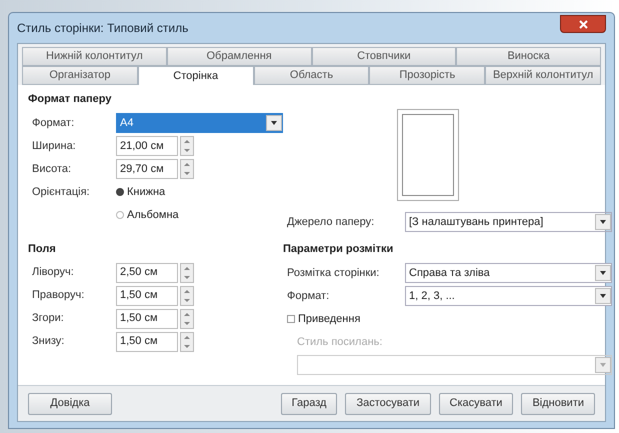 The height and width of the screenshot is (433, 619). Describe the element at coordinates (239, 56) in the screenshot. I see `tab: Обрамлення` at that location.